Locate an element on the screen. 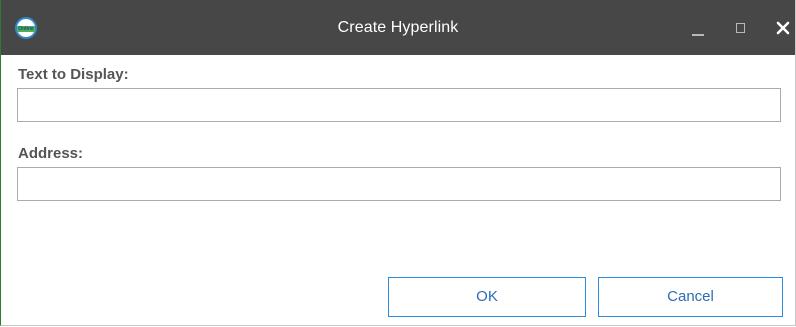  maximize-icon is located at coordinates (740, 28).